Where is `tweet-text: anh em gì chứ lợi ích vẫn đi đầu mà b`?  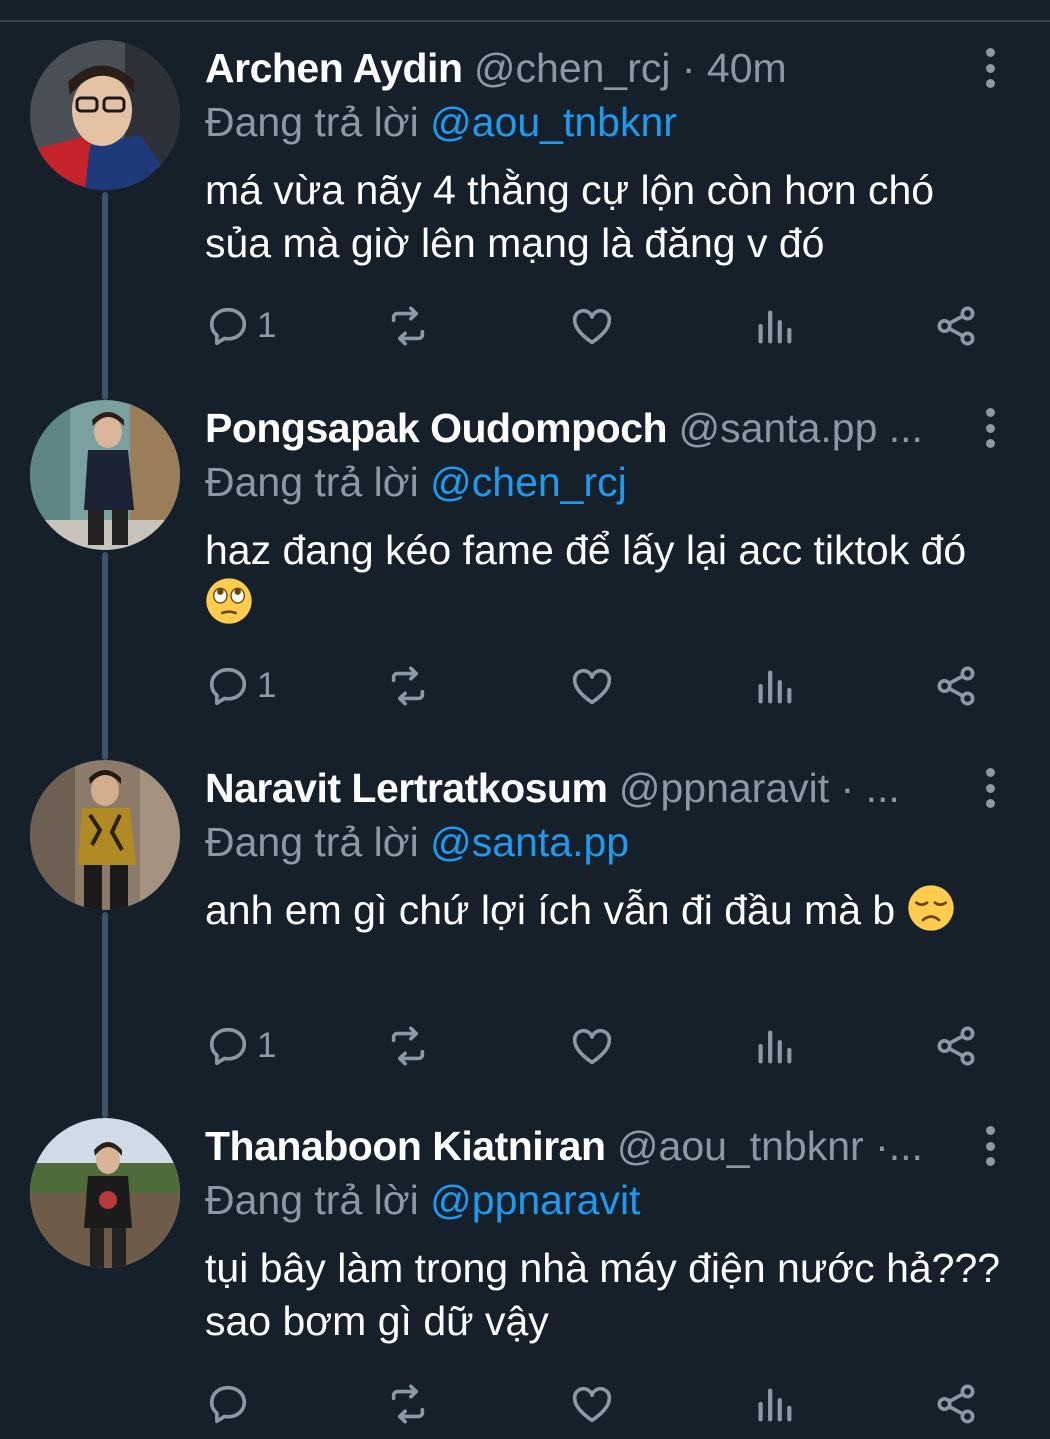
tweet-text: anh em gì chứ lợi ích vẫn đi đầu mà b is located at coordinates (605, 910).